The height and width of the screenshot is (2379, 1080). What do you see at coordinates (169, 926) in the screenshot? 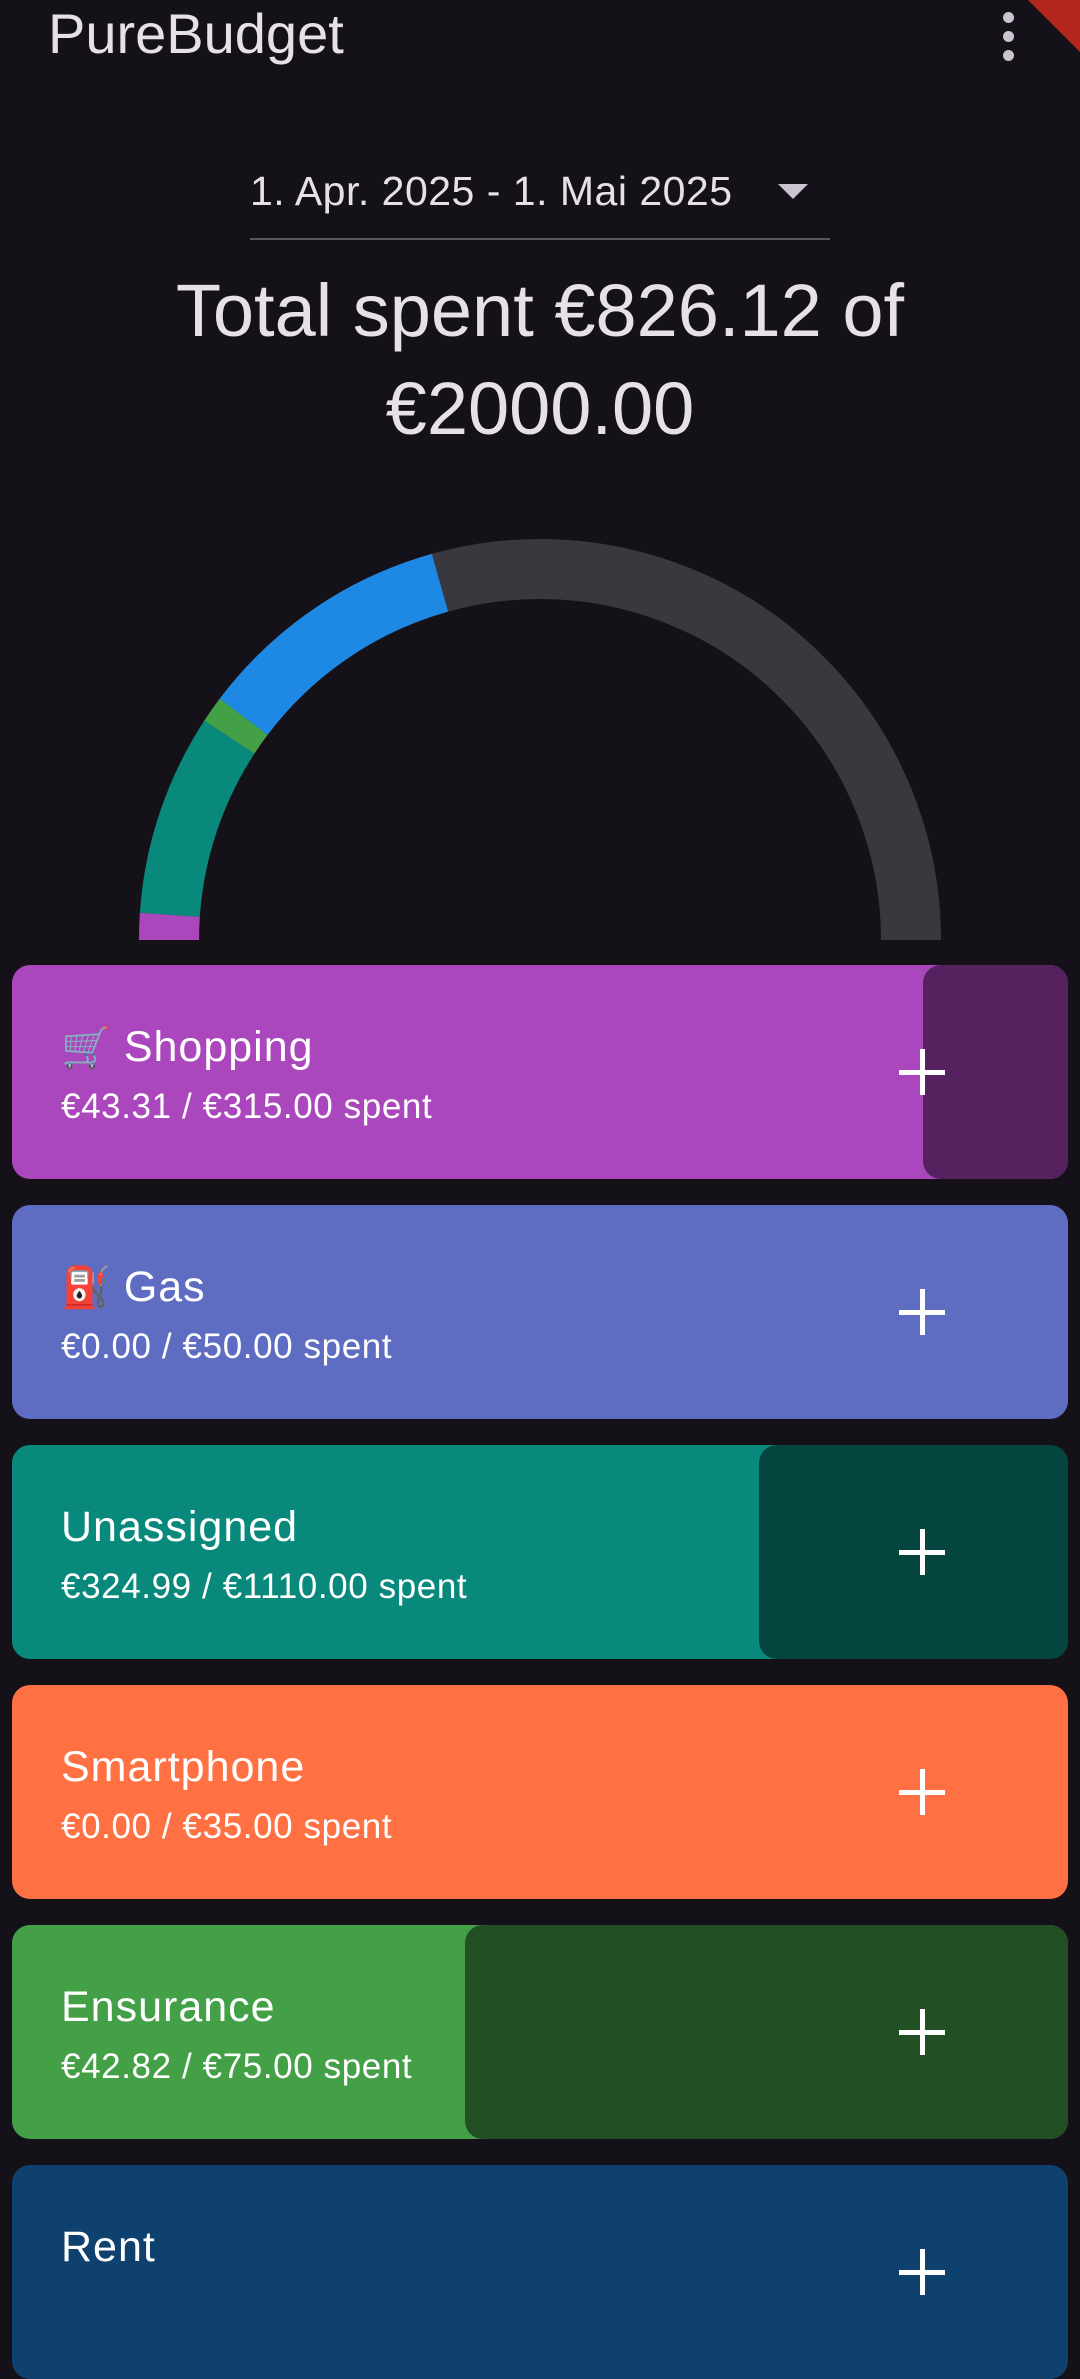
I see `gauge-segment-shopping` at bounding box center [169, 926].